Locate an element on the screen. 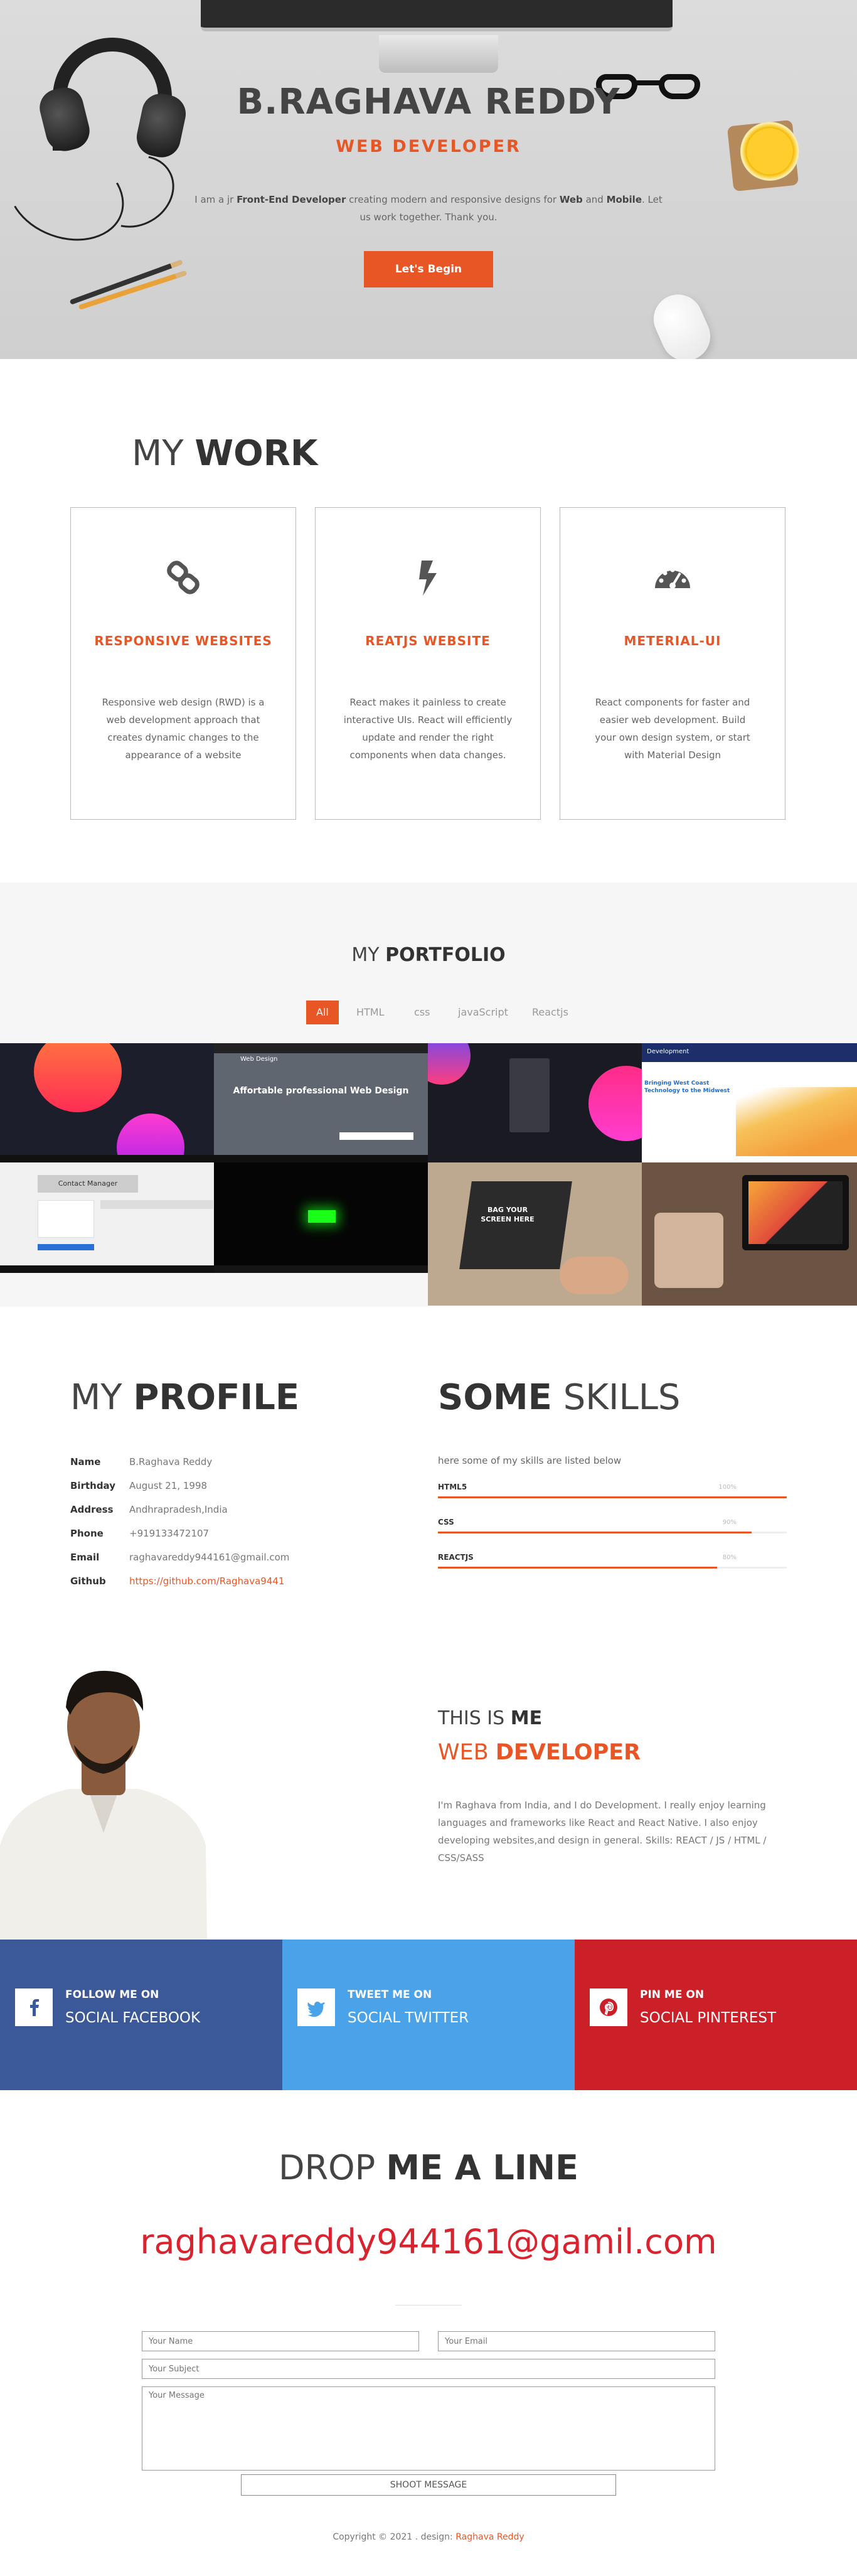 This screenshot has height=2576, width=857. mouse-illustration is located at coordinates (682, 322).